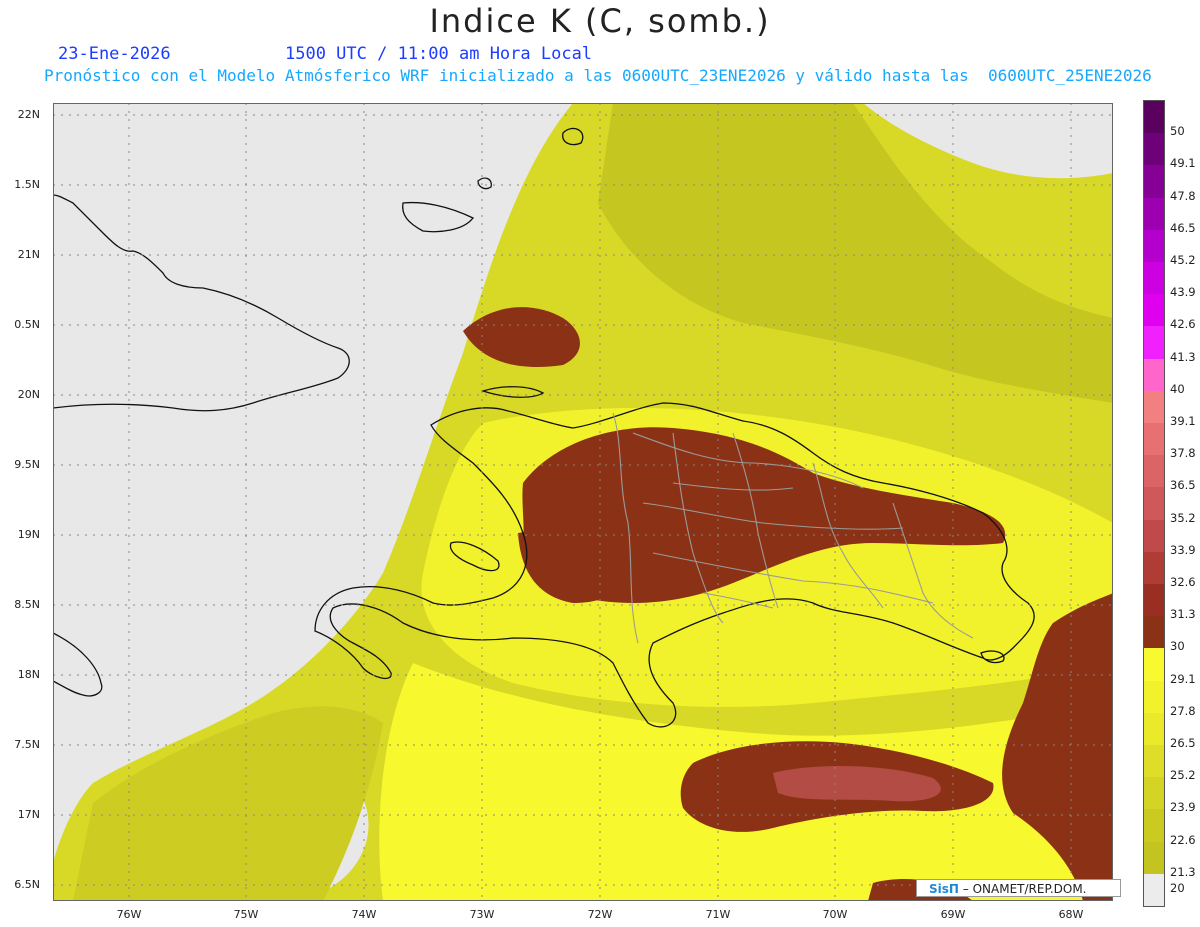  What do you see at coordinates (1183, 839) in the screenshot?
I see `colorbar-label: 22.6` at bounding box center [1183, 839].